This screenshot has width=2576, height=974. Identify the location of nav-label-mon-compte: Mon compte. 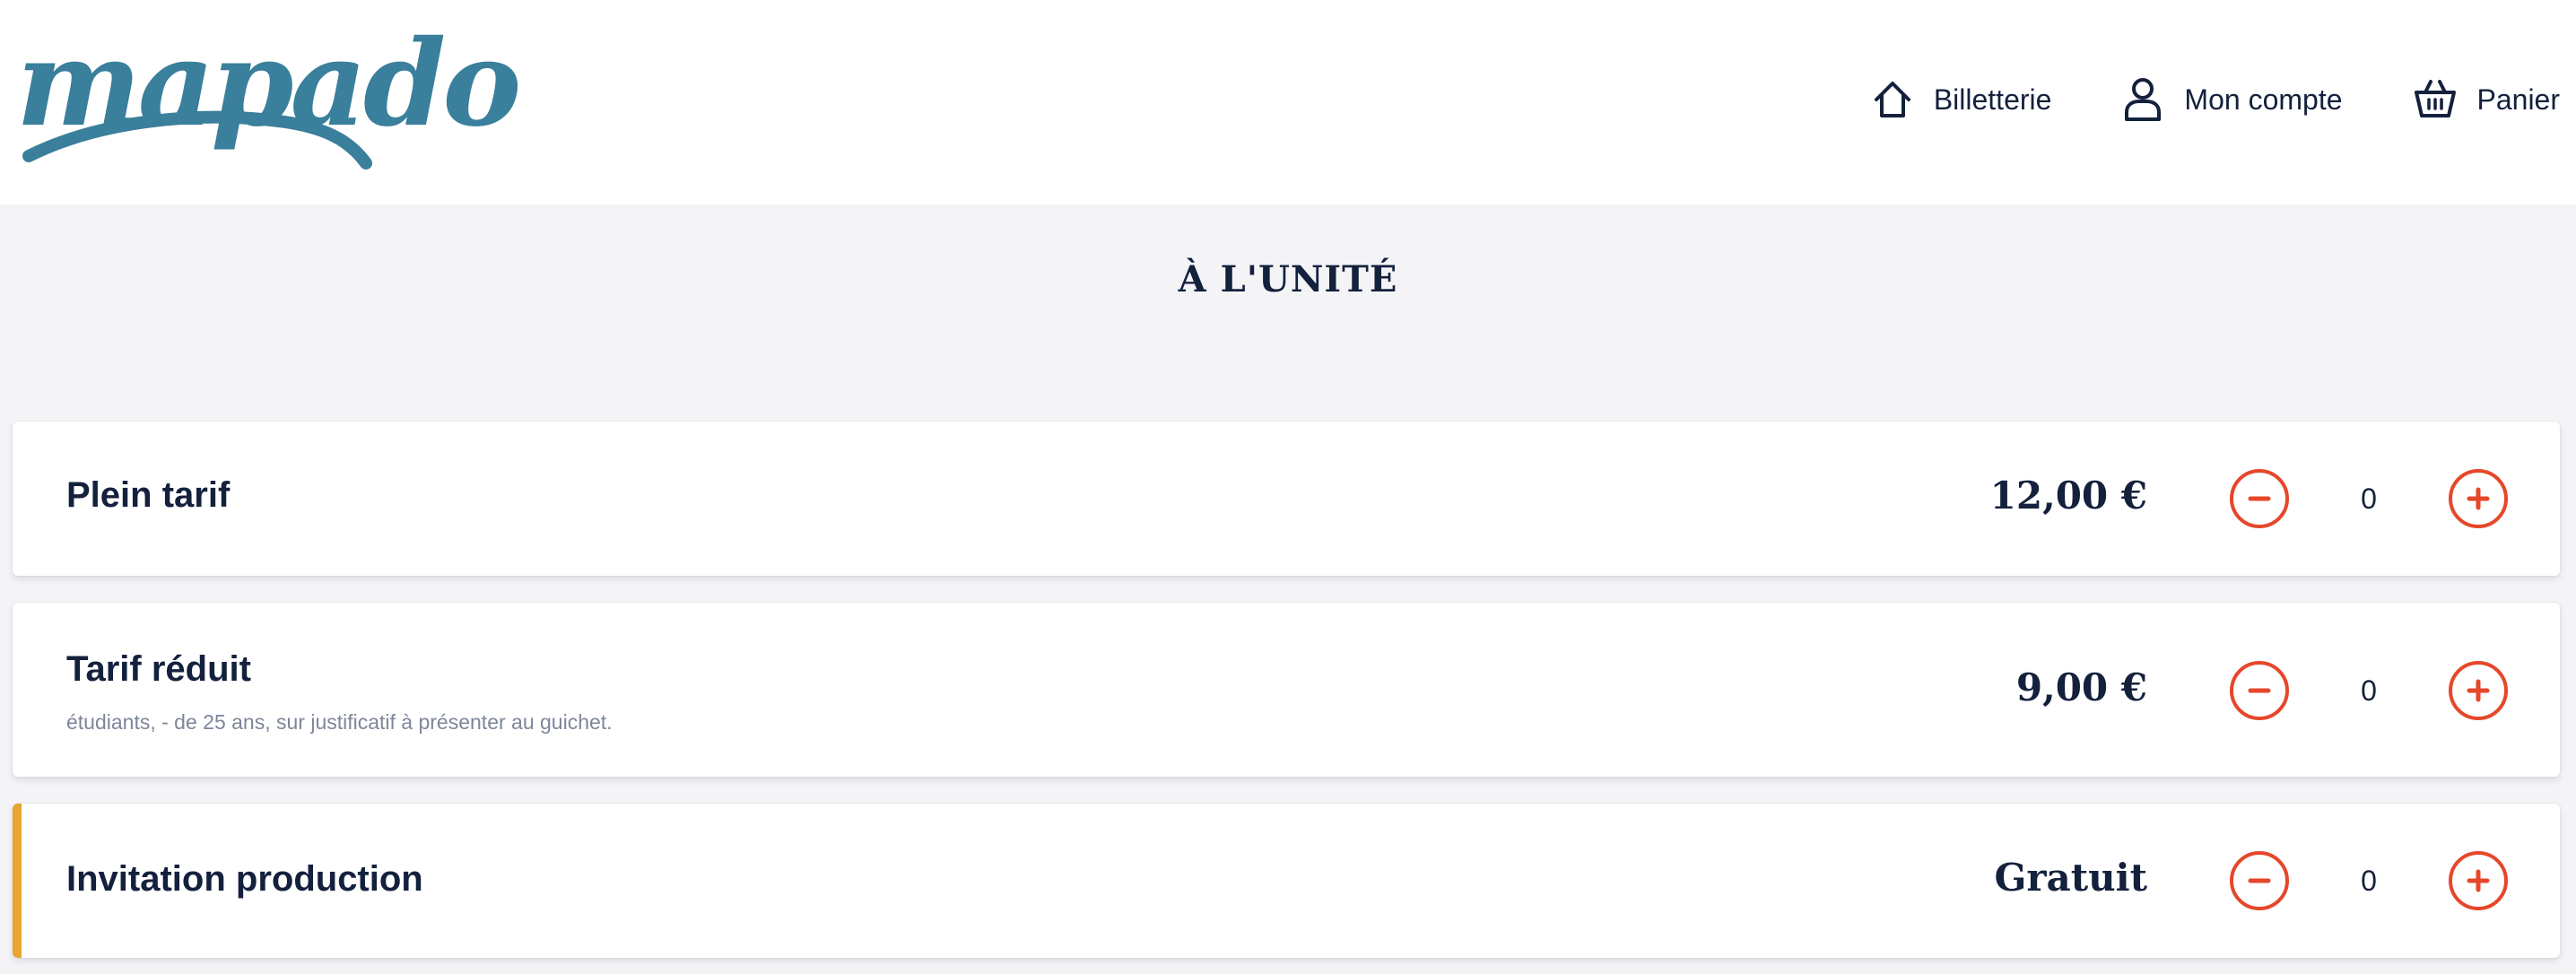
(2263, 99).